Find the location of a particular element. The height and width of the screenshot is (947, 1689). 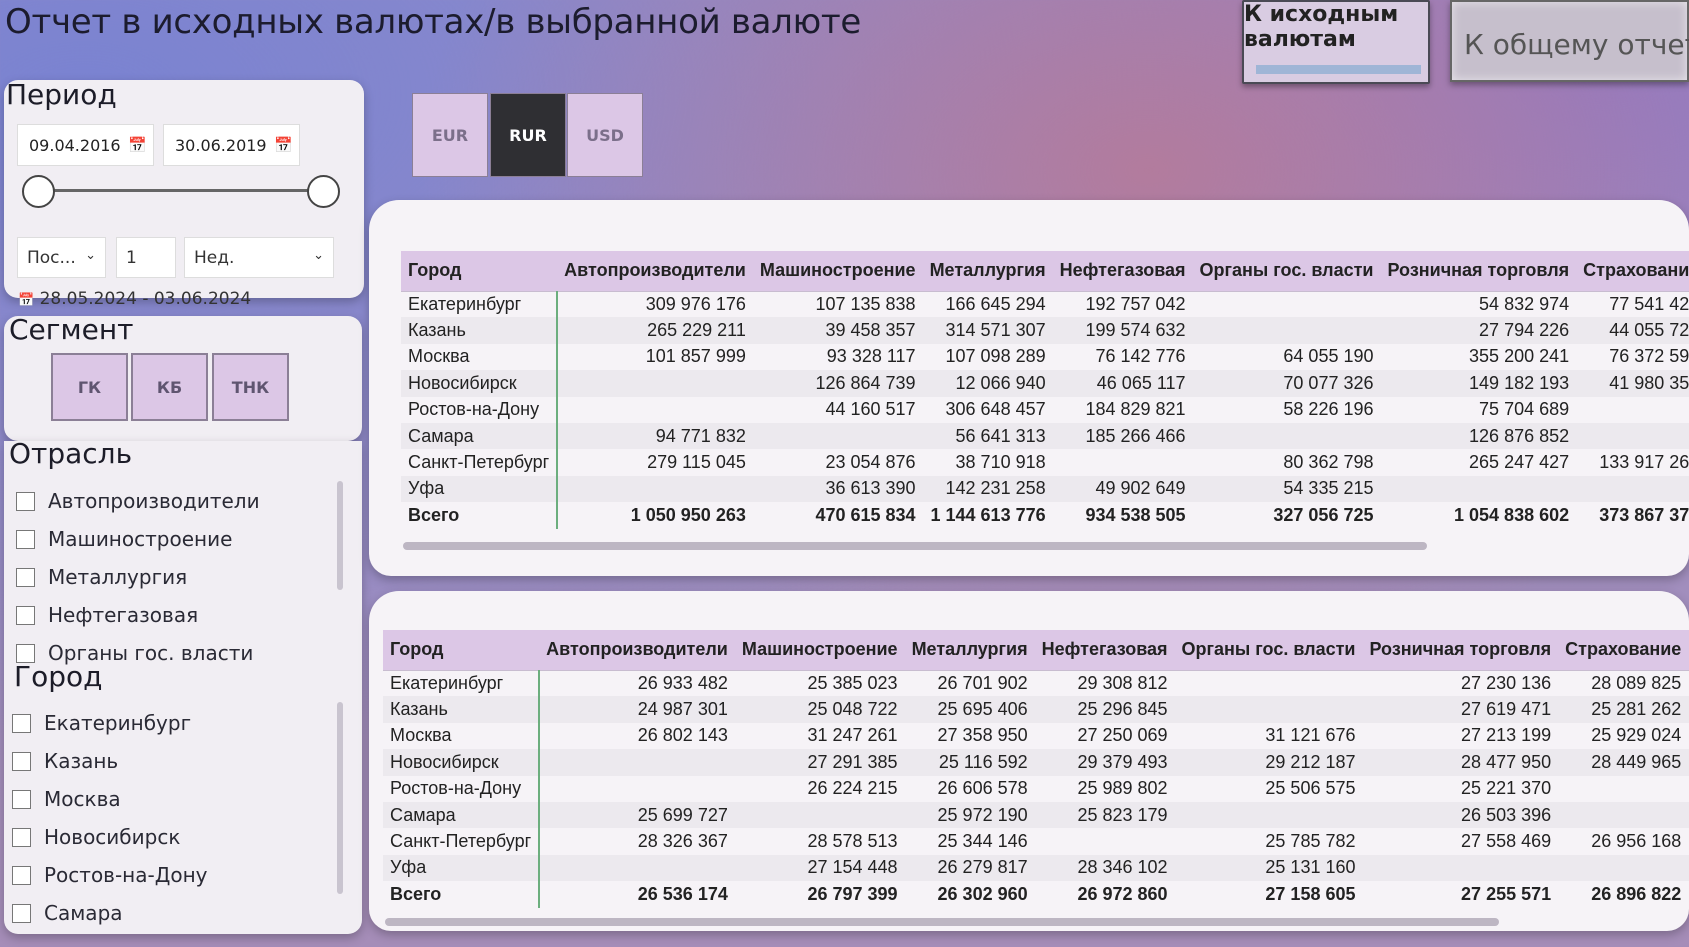

value-cell: 28 578 513 is located at coordinates (852, 841).